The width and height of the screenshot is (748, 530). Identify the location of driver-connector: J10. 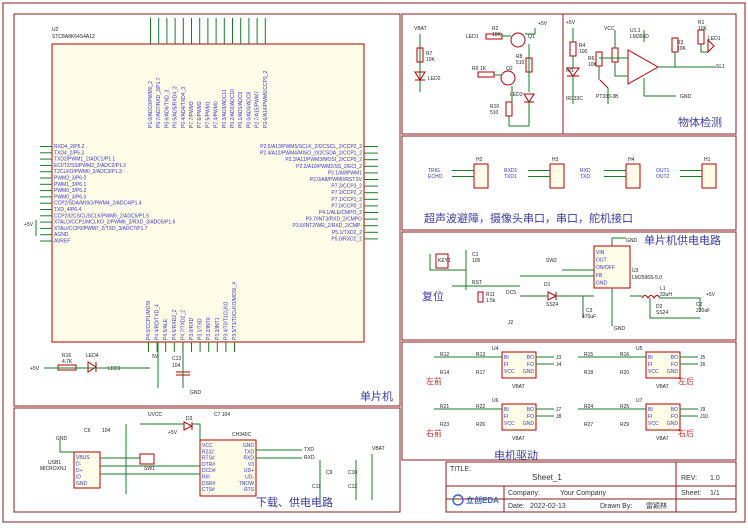
(704, 417).